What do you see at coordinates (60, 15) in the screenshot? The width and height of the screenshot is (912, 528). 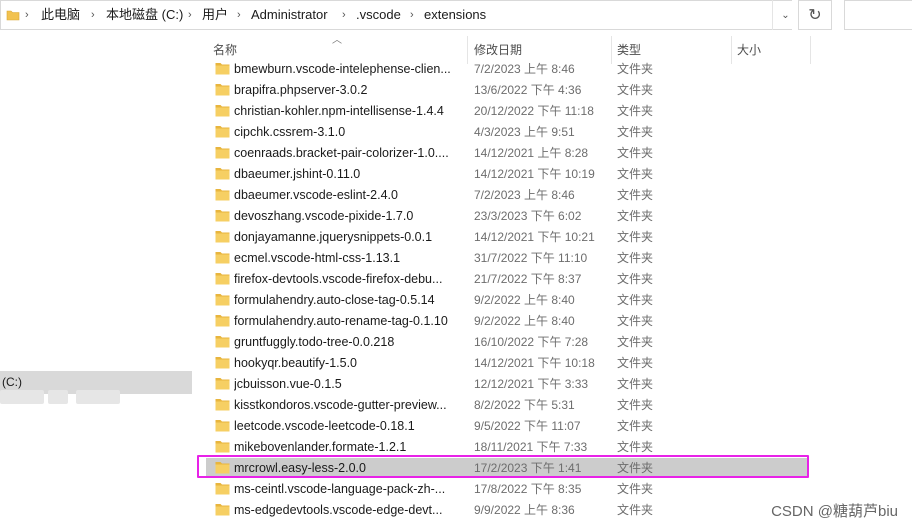 I see `breadcrumb-this-pc: 此电脑` at bounding box center [60, 15].